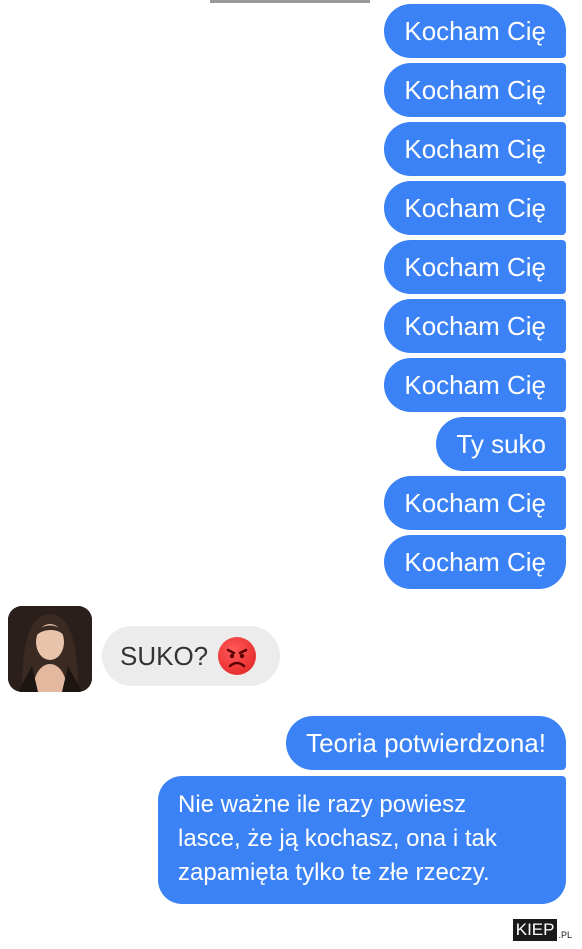 The width and height of the screenshot is (582, 949). Describe the element at coordinates (164, 655) in the screenshot. I see `incoming-message-text: SUKO?` at that location.